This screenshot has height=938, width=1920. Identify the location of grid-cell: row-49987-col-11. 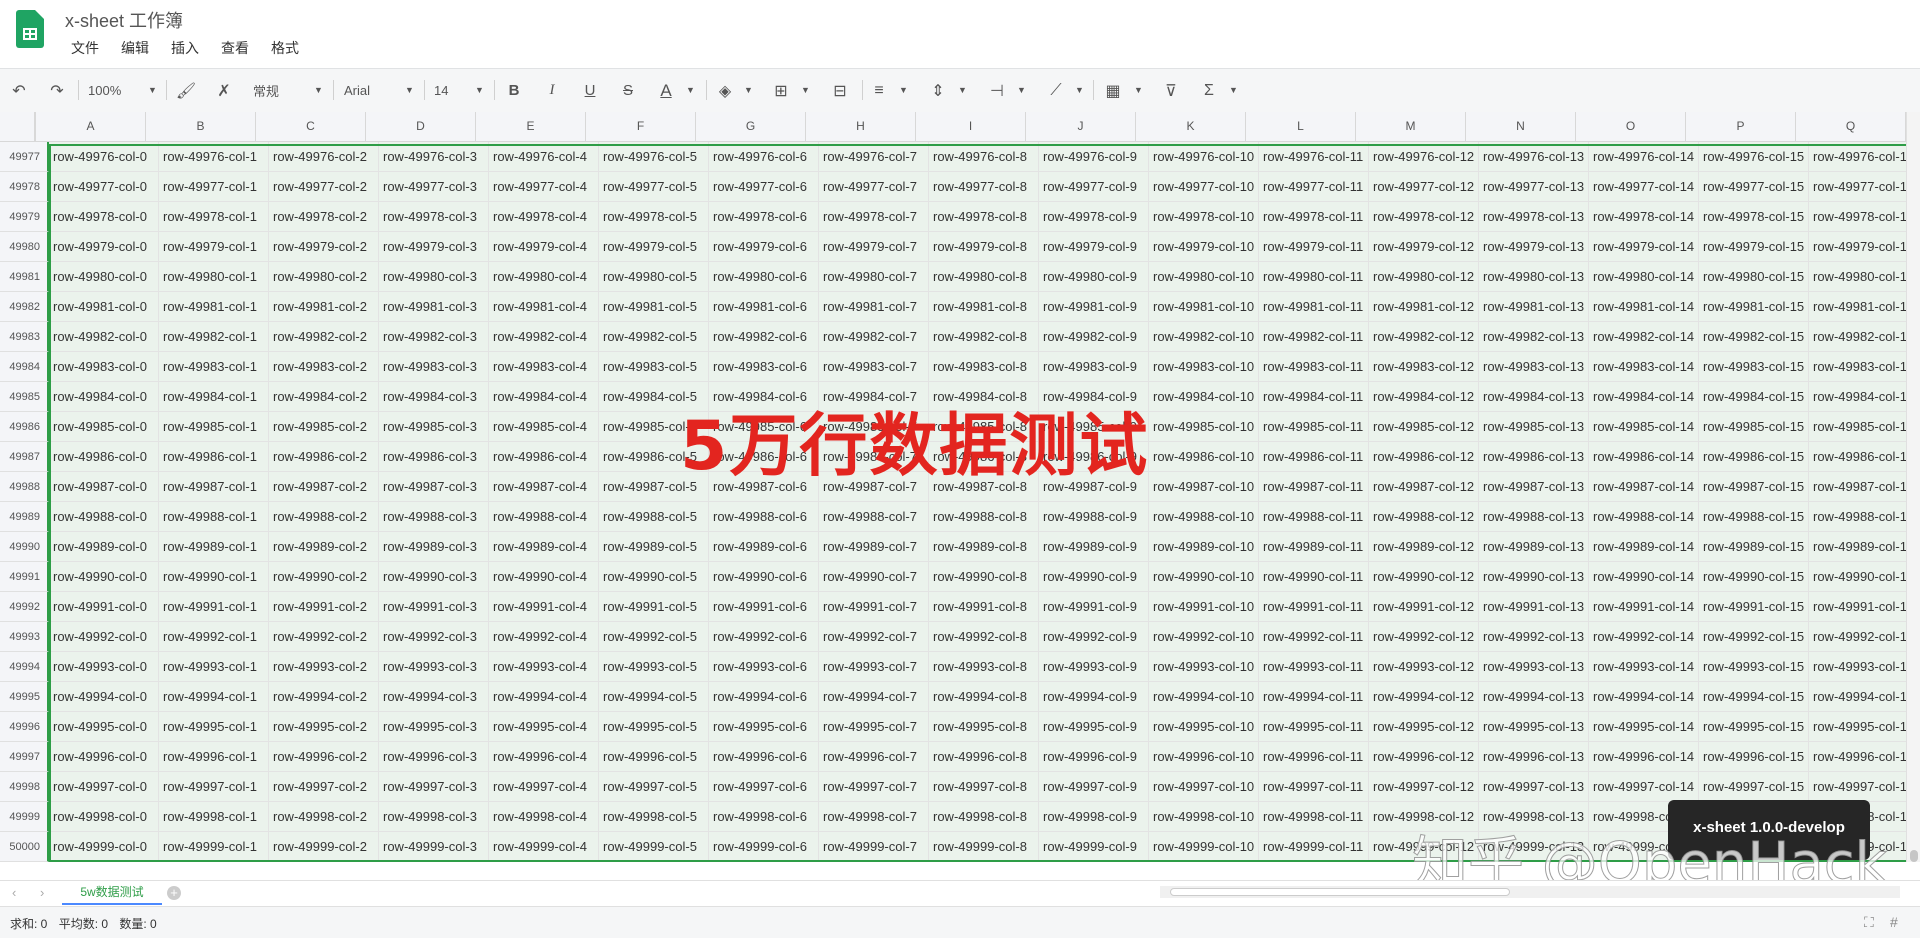
(1314, 487).